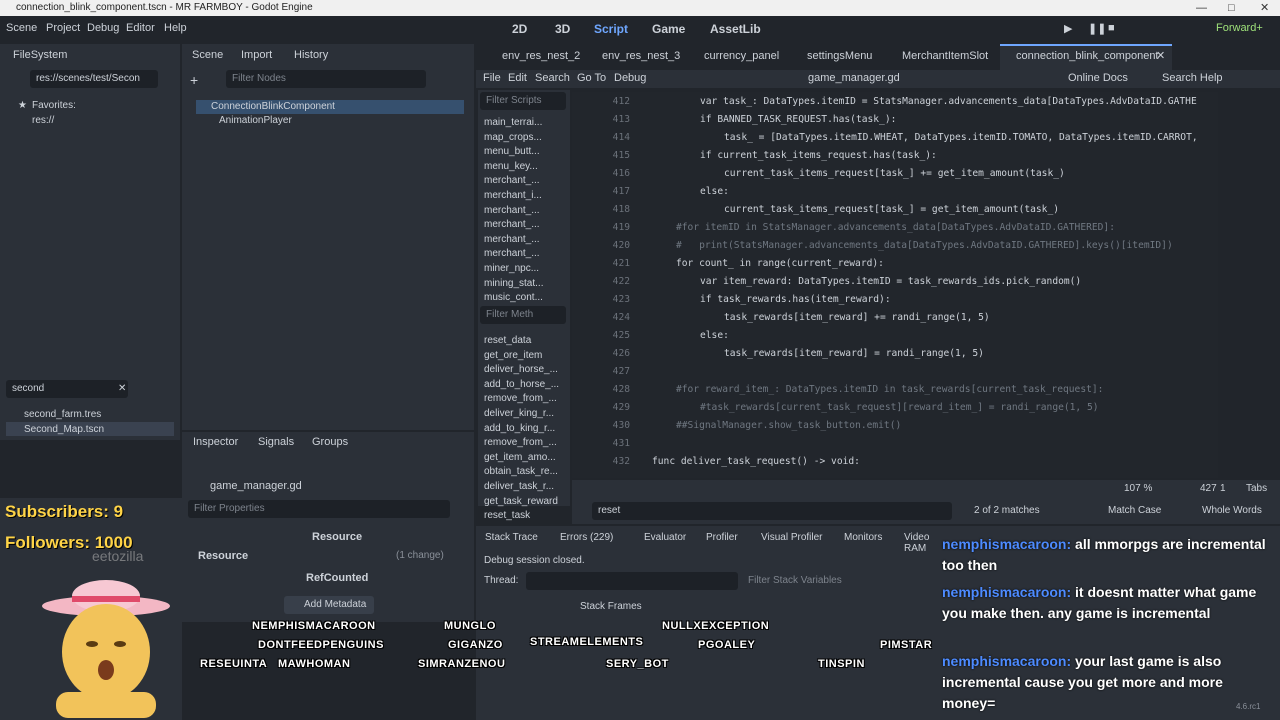 This screenshot has height=720, width=1280. Describe the element at coordinates (207, 55) in the screenshot. I see `tab-scene: Scene` at that location.